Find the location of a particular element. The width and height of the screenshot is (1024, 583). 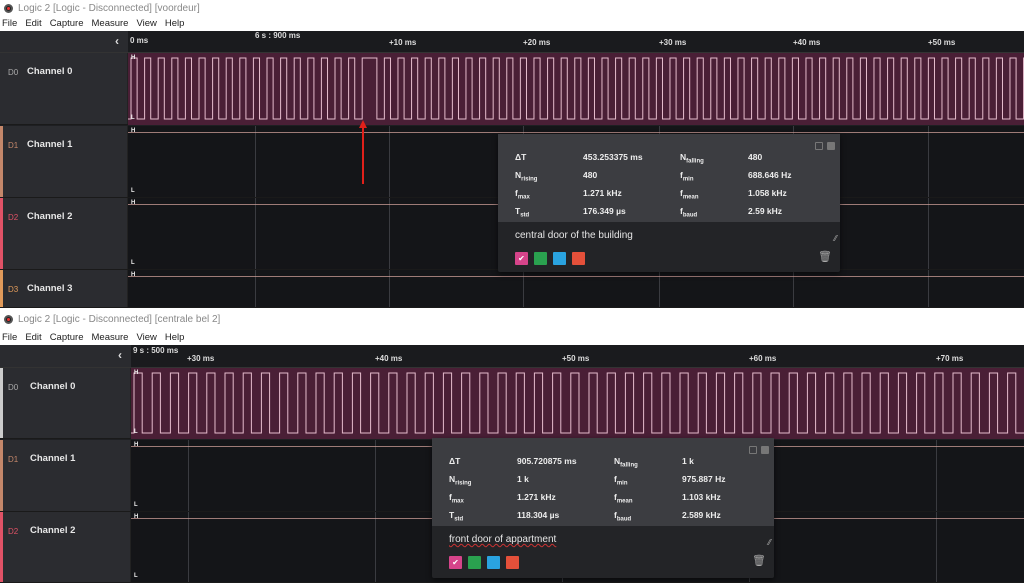

channel-id: D1 is located at coordinates (13, 459).